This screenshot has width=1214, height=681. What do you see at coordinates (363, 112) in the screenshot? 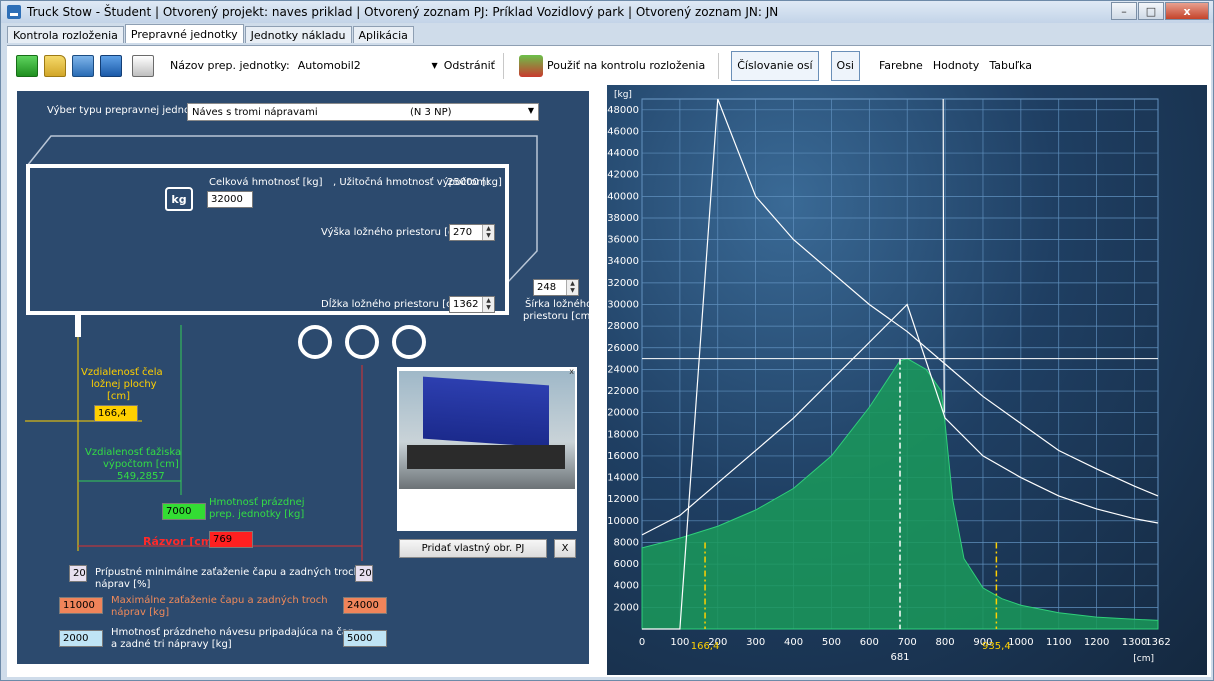
I see `type-select: Náves s tromi nápravami (N 3 NP) ▼` at bounding box center [363, 112].